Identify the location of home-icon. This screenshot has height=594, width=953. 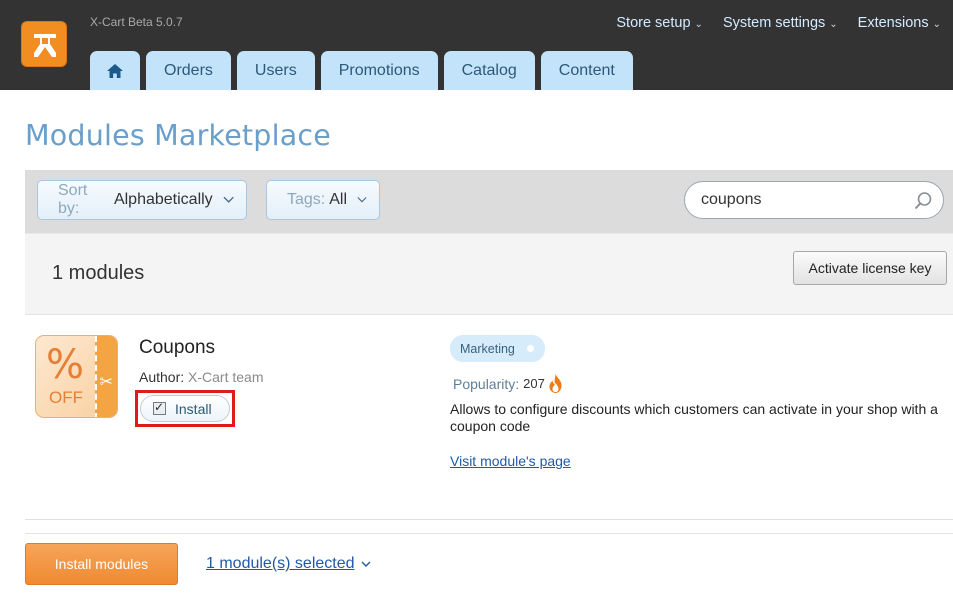
(115, 70).